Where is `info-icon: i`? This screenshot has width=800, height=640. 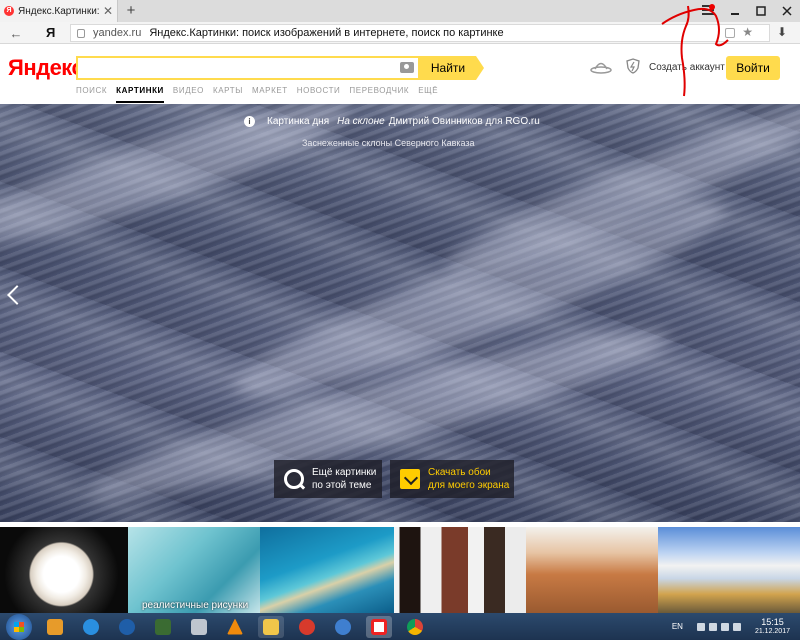
info-icon: i is located at coordinates (249, 121).